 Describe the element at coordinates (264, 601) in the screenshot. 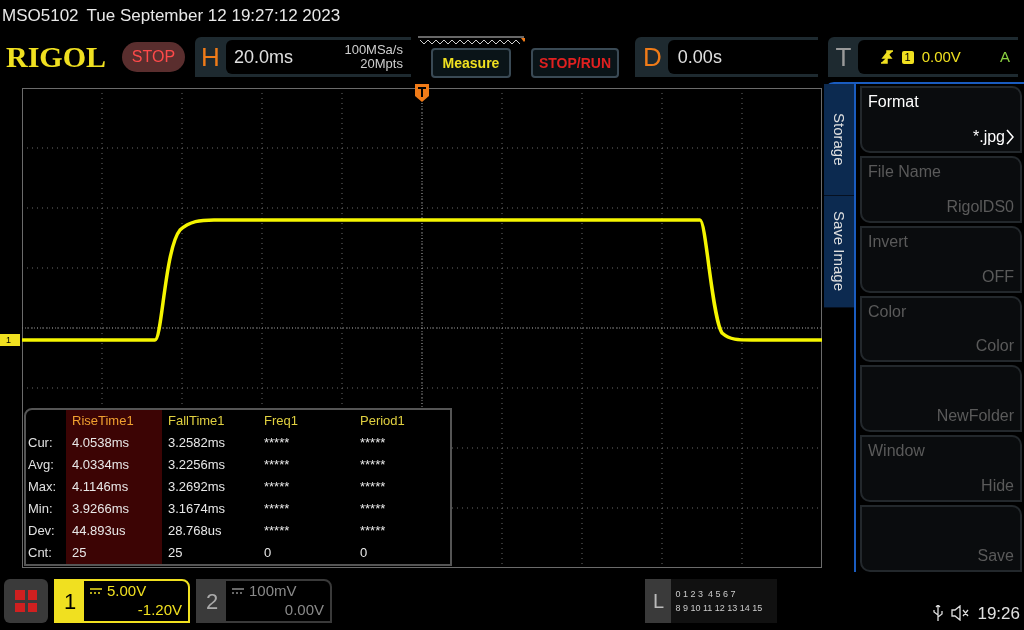

I see `channel-panel: 2 100mV 0.00V` at that location.